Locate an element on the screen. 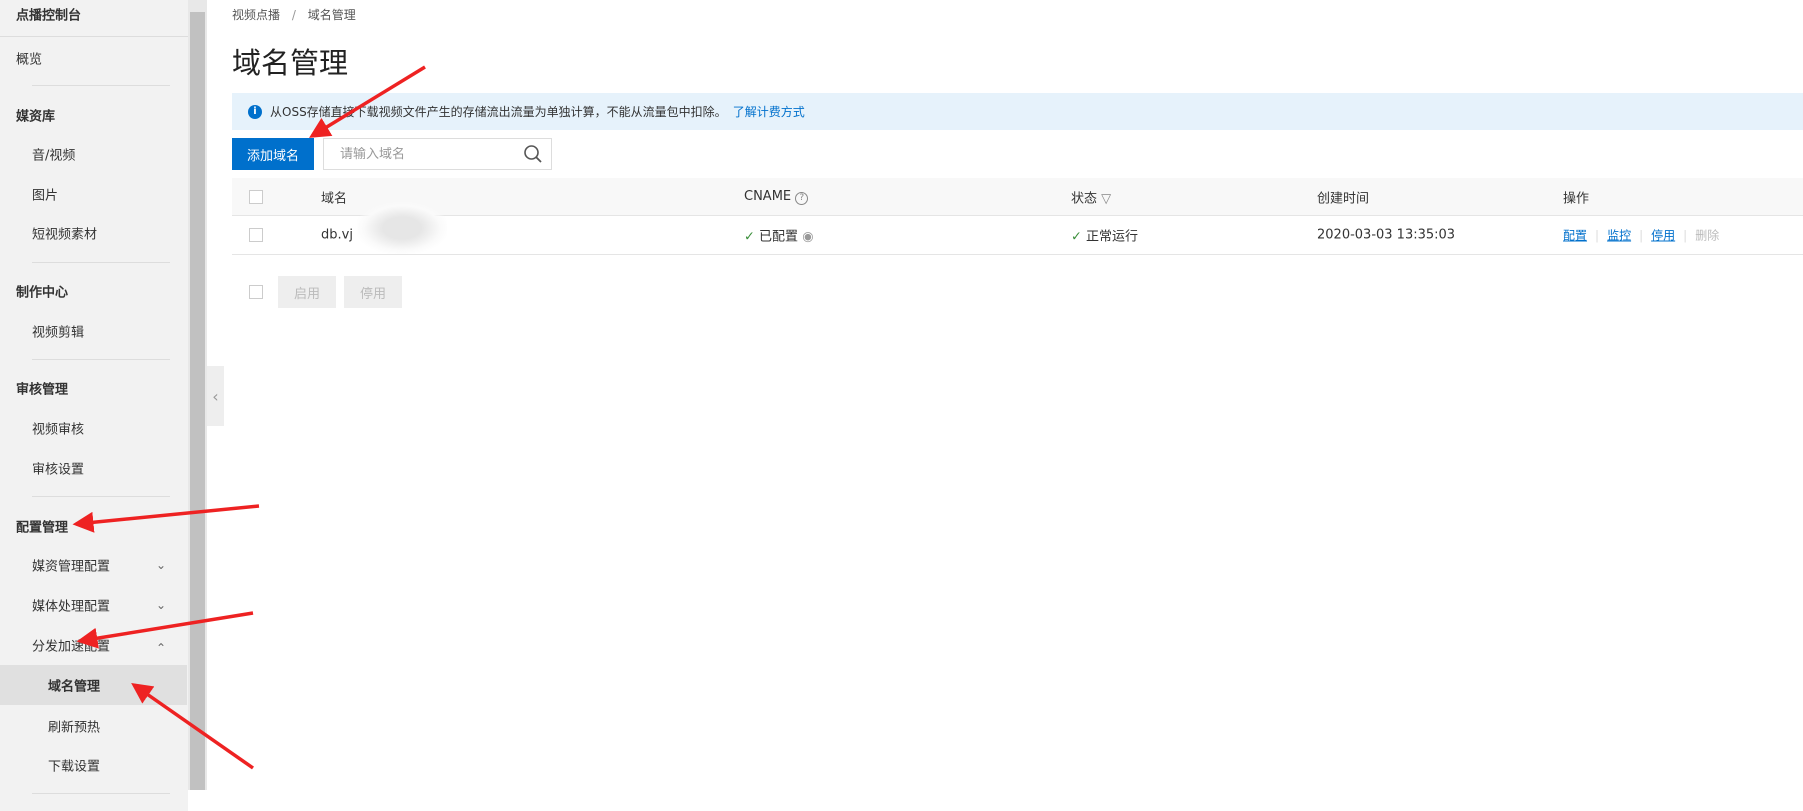  search-box is located at coordinates (437, 154).